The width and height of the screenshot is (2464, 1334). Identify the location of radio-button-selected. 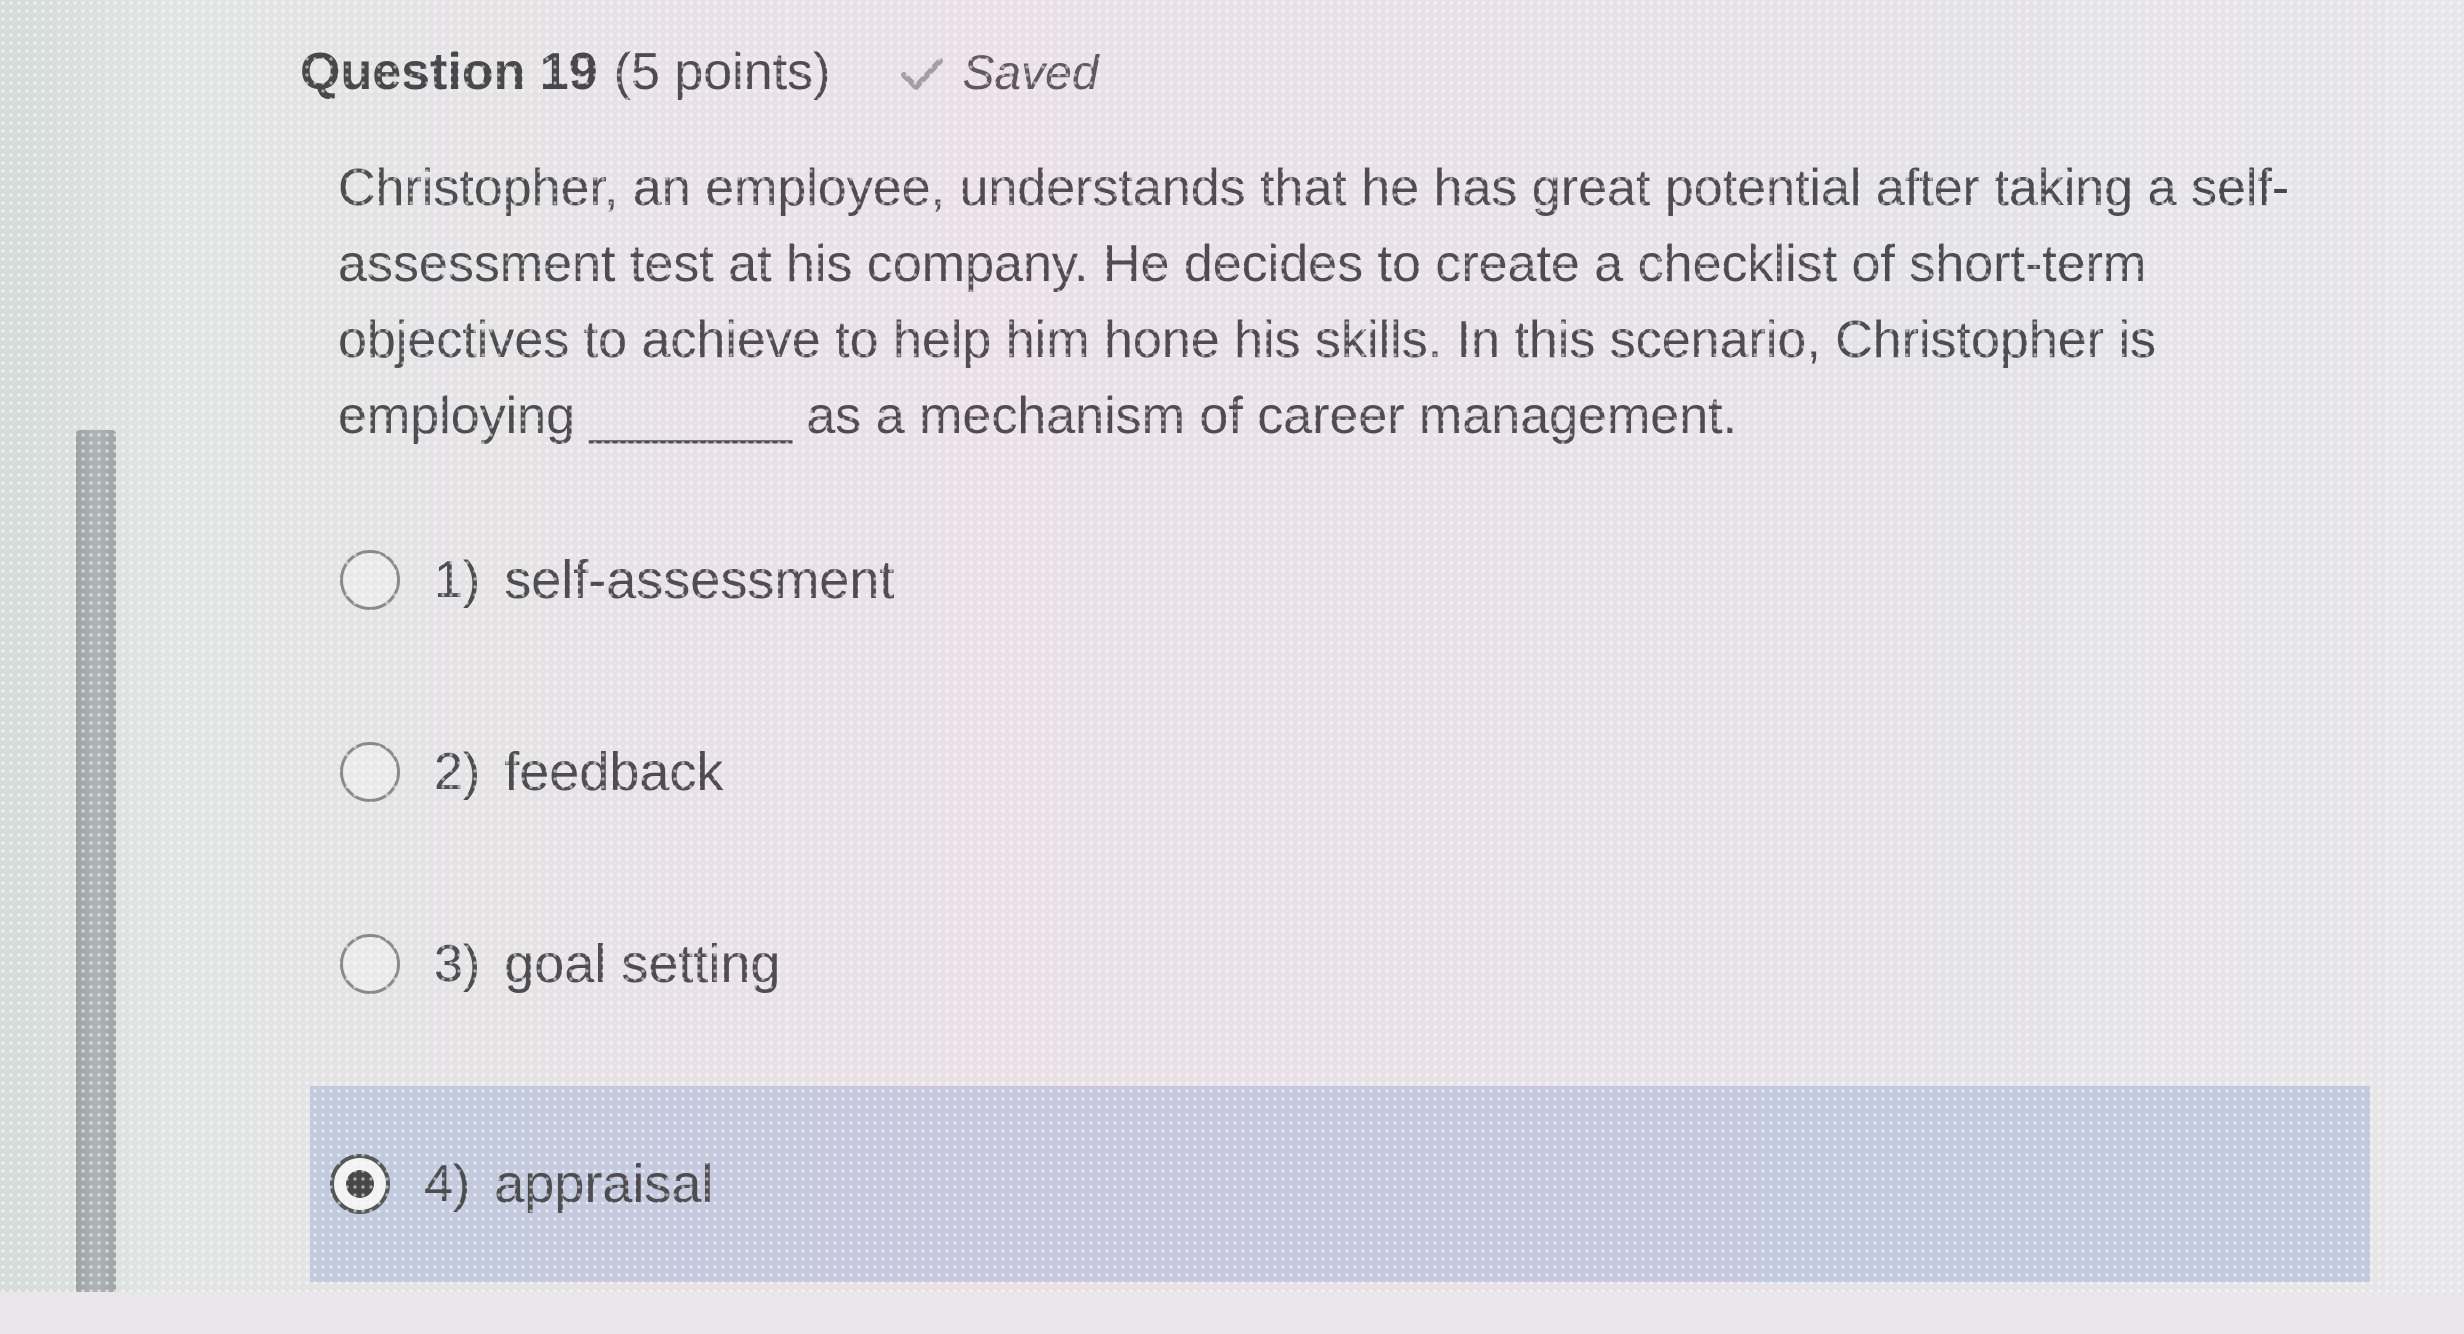
(360, 1184).